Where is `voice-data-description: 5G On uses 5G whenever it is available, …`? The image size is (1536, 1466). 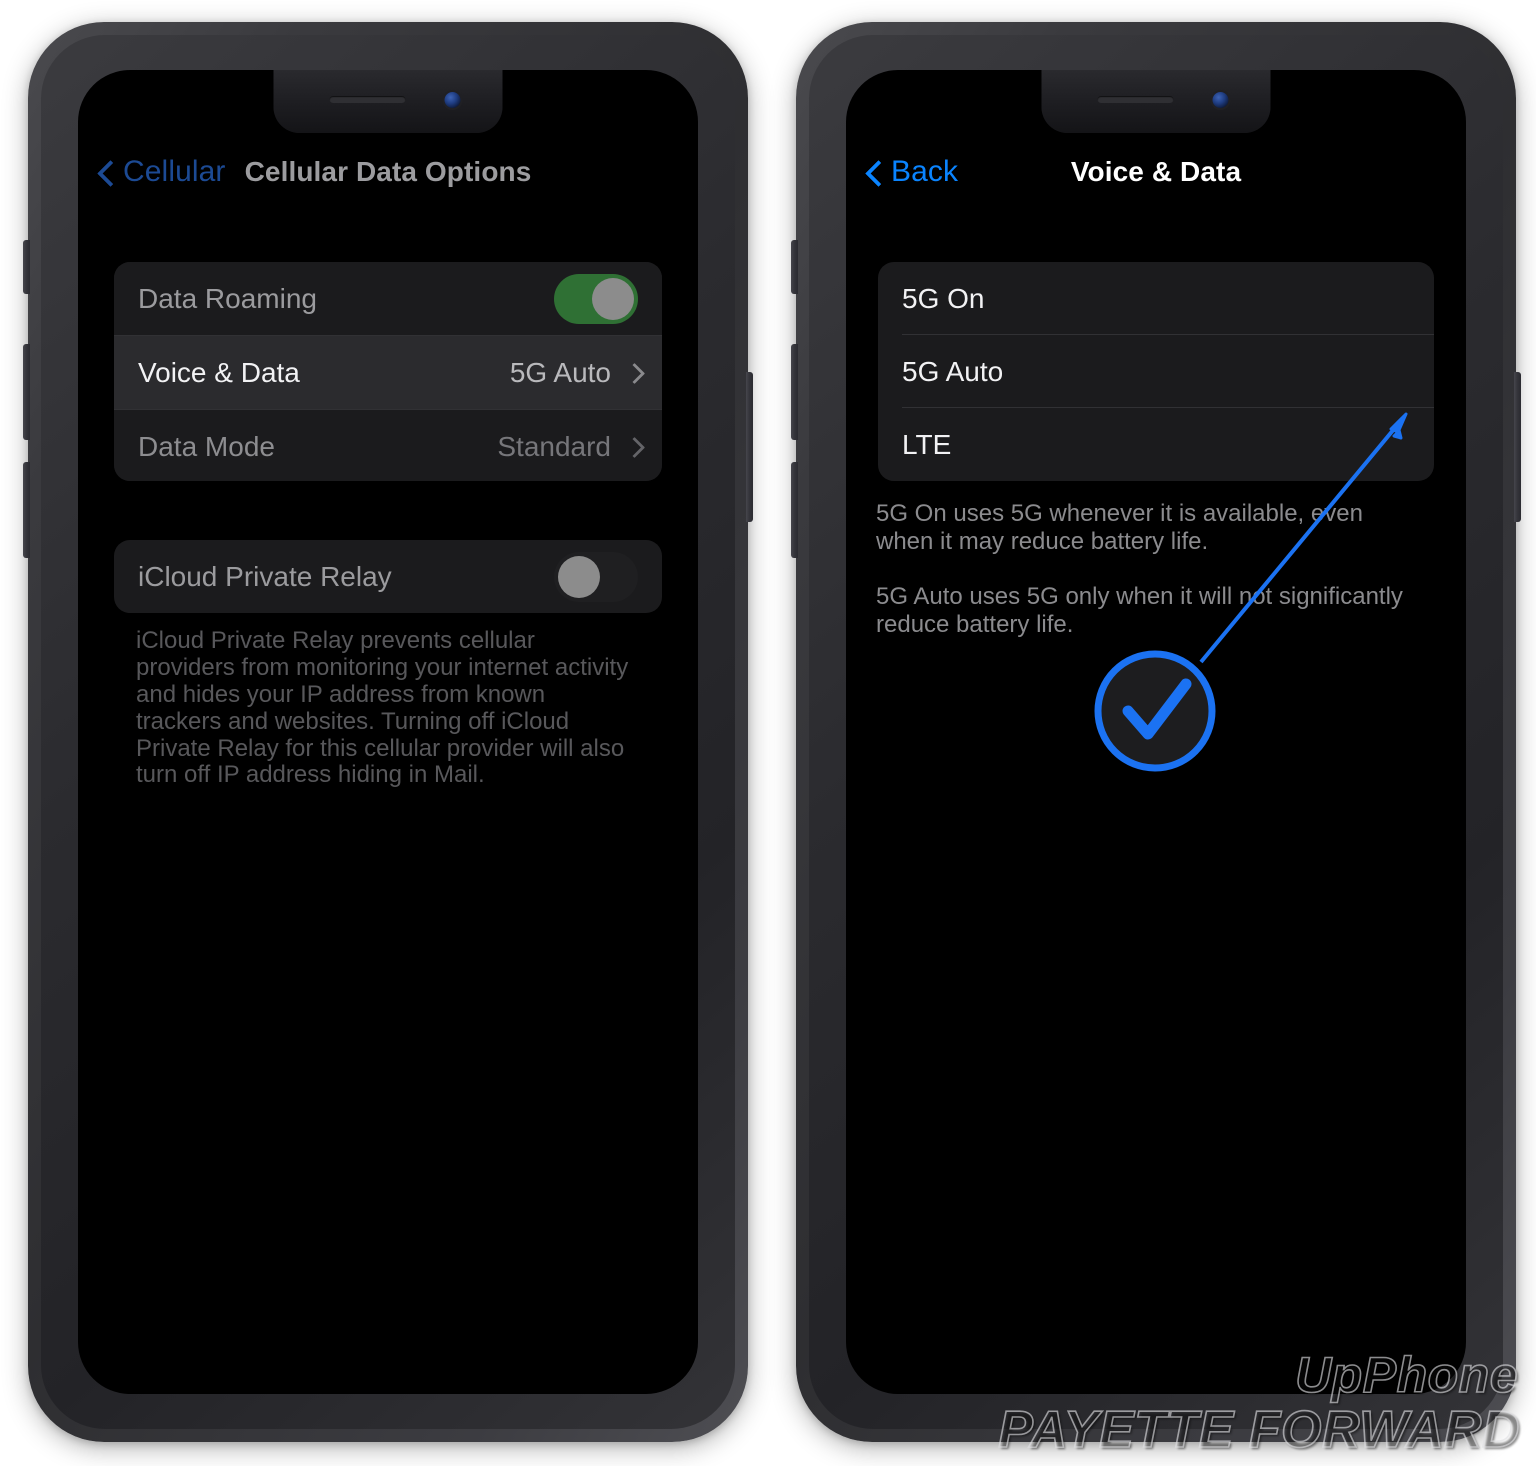
voice-data-description: 5G On uses 5G whenever it is available, … is located at coordinates (1149, 569).